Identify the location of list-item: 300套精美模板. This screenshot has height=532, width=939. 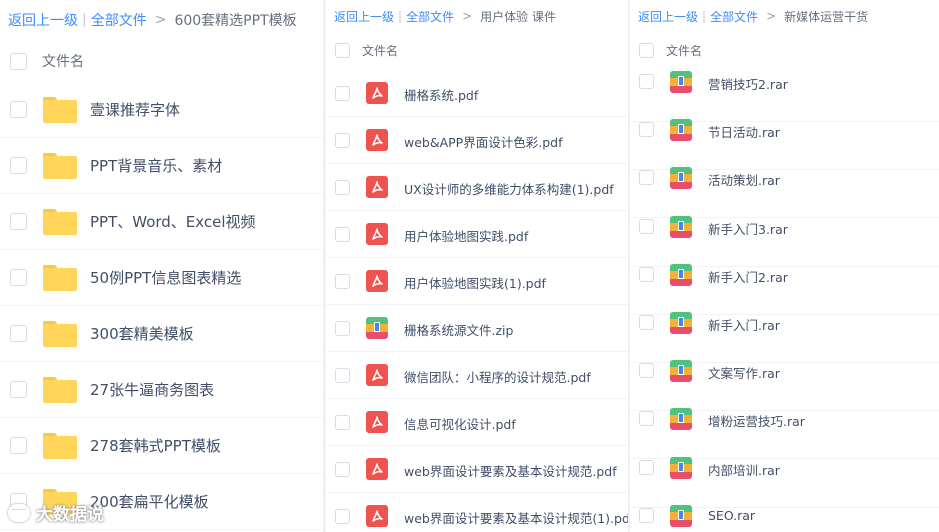
(161, 334).